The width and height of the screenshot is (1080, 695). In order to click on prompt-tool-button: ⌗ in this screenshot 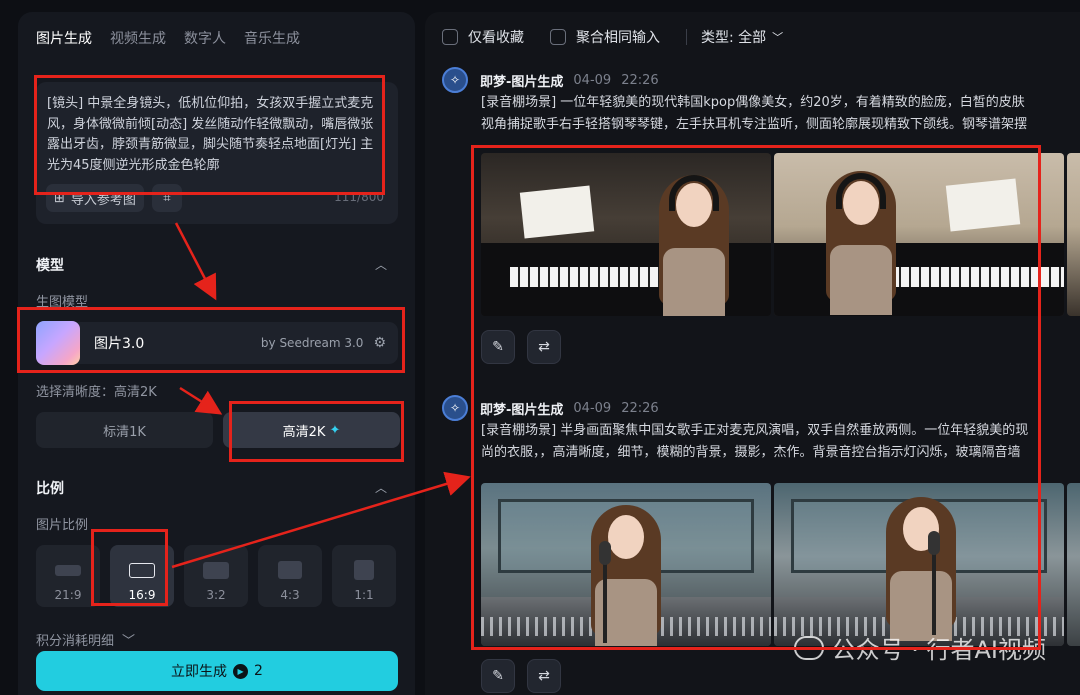, I will do `click(166, 198)`.